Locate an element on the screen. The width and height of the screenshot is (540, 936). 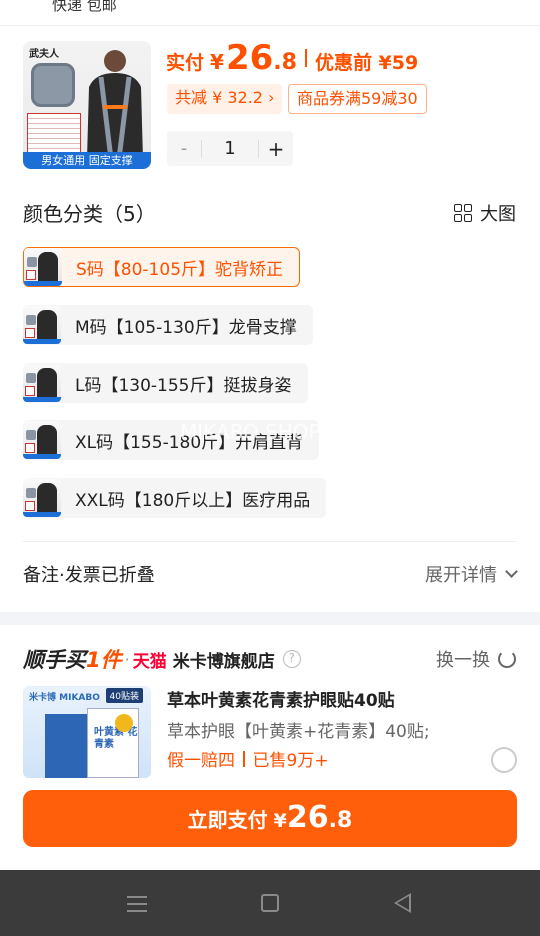
variant-option-xxl: XXL码【180斤以上】医疗用品 is located at coordinates (175, 498).